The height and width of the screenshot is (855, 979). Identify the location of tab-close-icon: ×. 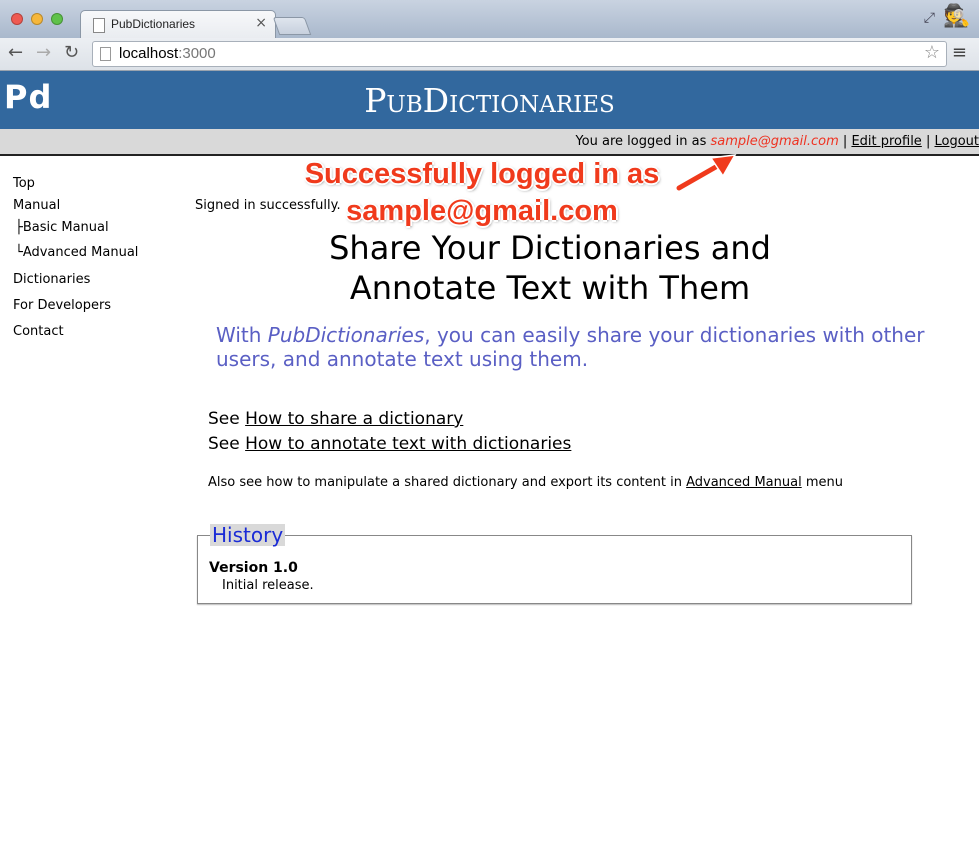
(261, 23).